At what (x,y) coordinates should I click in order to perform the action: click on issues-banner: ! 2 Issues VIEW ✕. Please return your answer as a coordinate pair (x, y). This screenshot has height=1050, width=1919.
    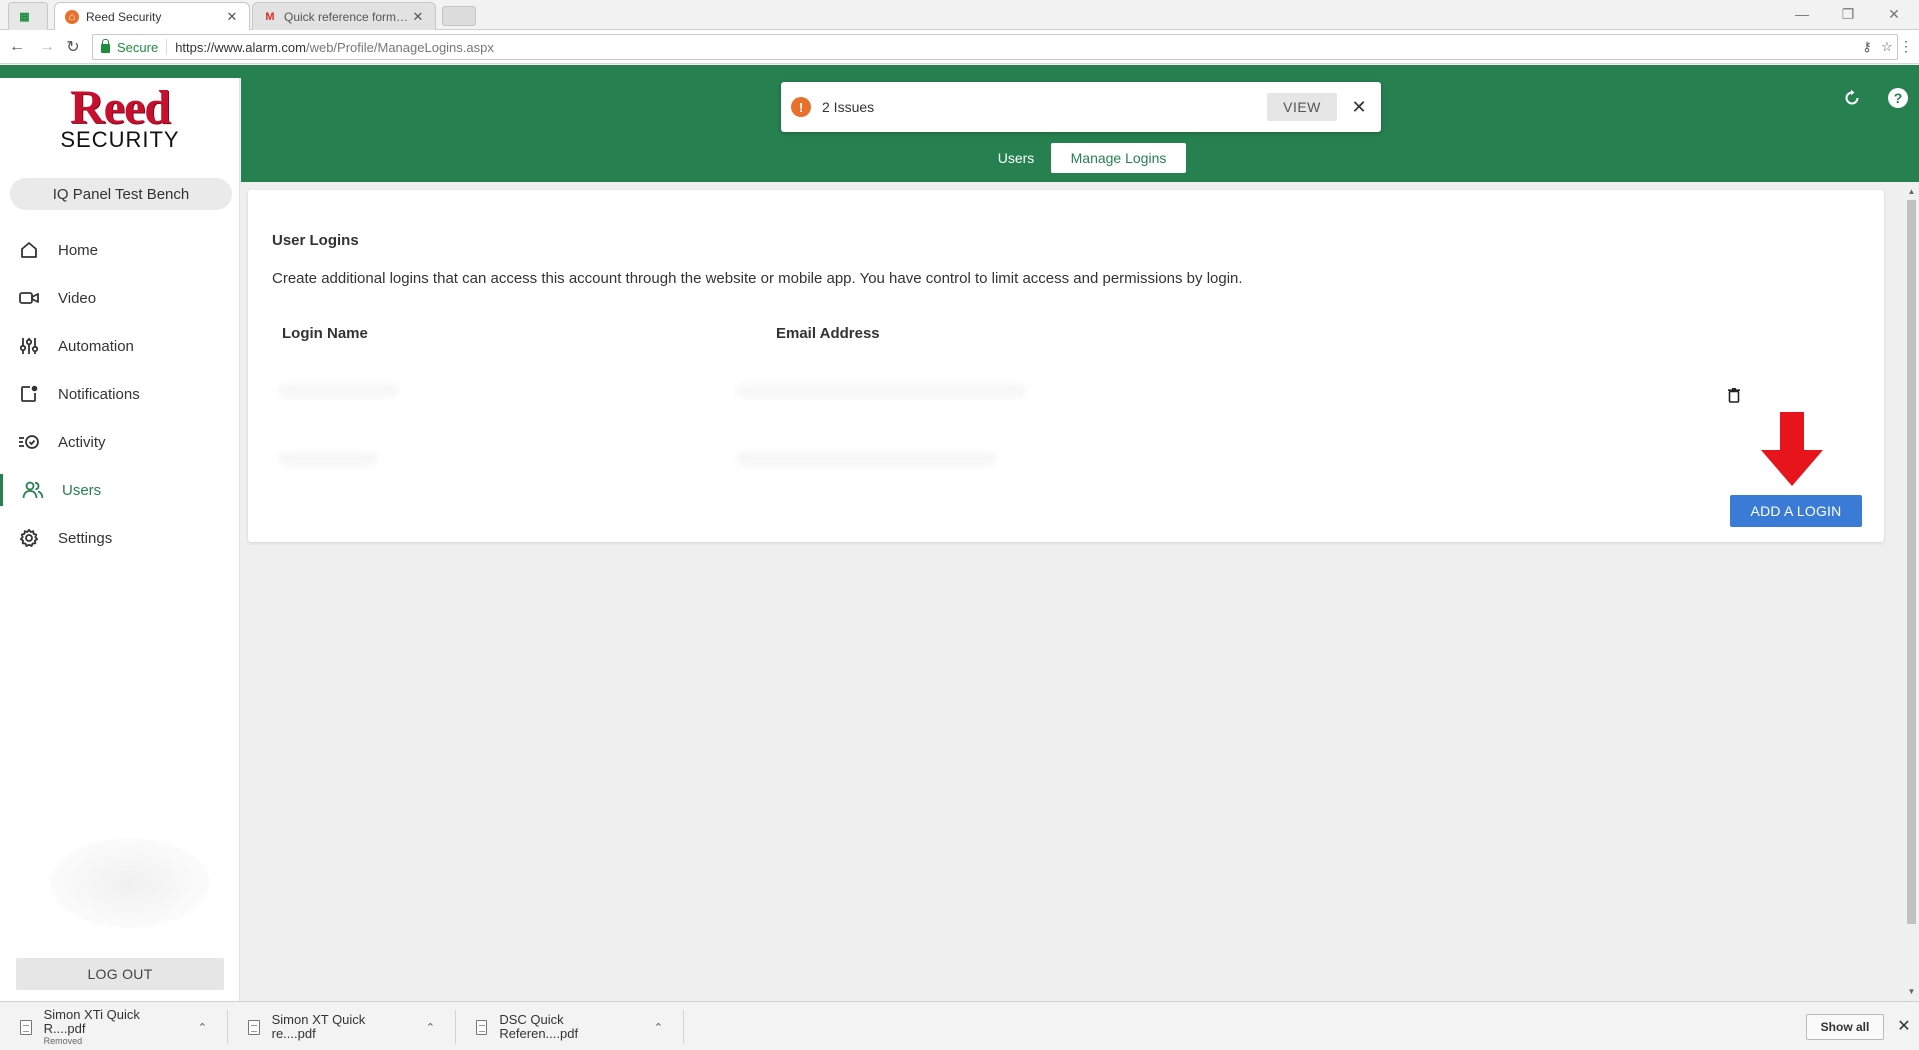
    Looking at the image, I should click on (1081, 107).